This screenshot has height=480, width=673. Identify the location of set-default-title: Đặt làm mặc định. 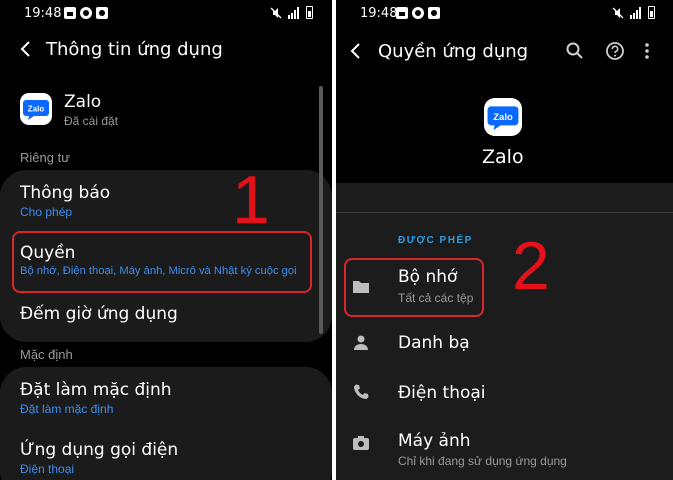
(96, 390).